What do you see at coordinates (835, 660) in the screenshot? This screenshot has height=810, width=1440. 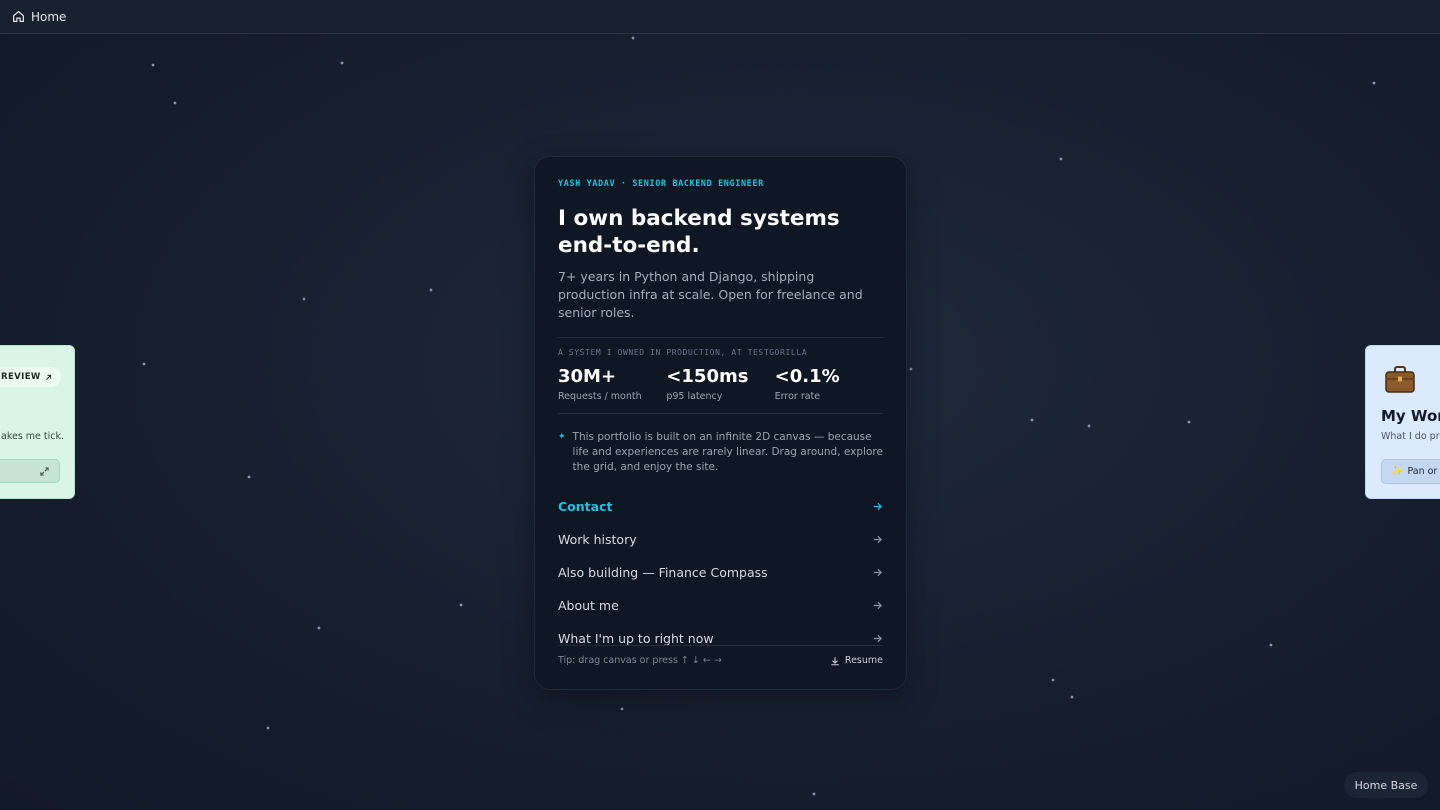 I see `download-icon` at bounding box center [835, 660].